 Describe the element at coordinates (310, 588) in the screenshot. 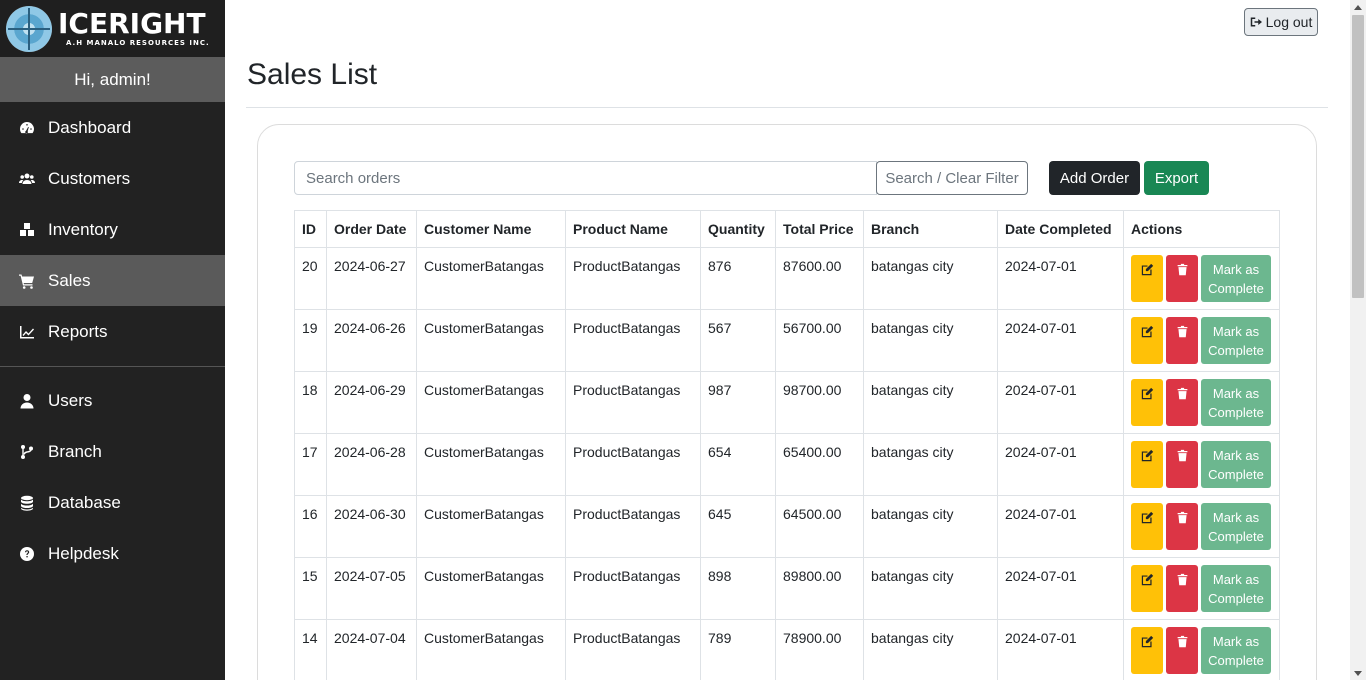

I see `cell-id: 15` at that location.